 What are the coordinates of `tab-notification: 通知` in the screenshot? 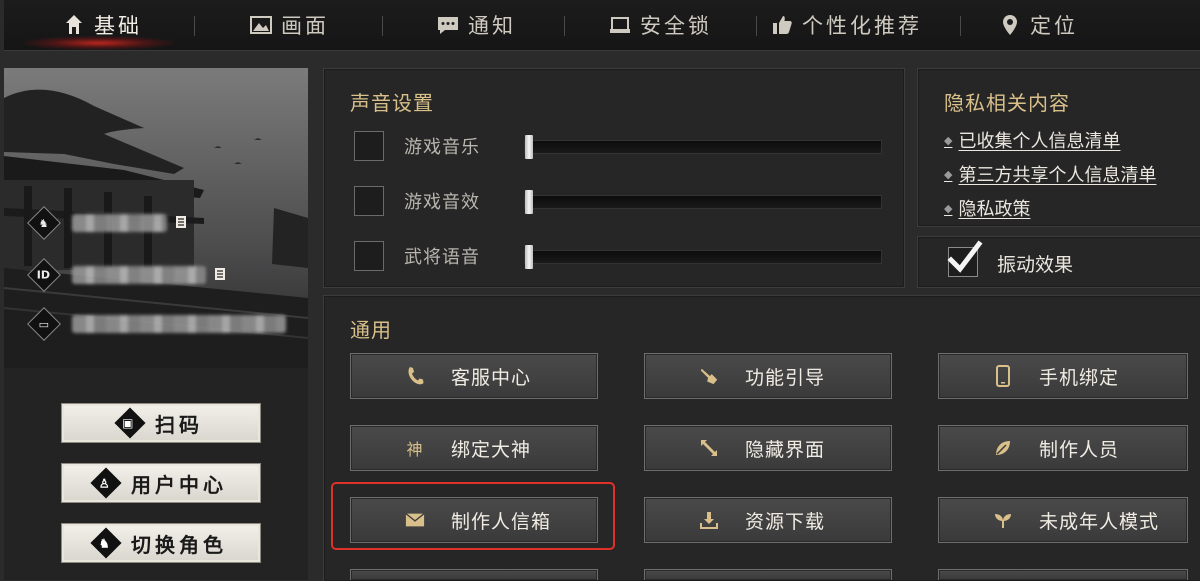 It's located at (476, 25).